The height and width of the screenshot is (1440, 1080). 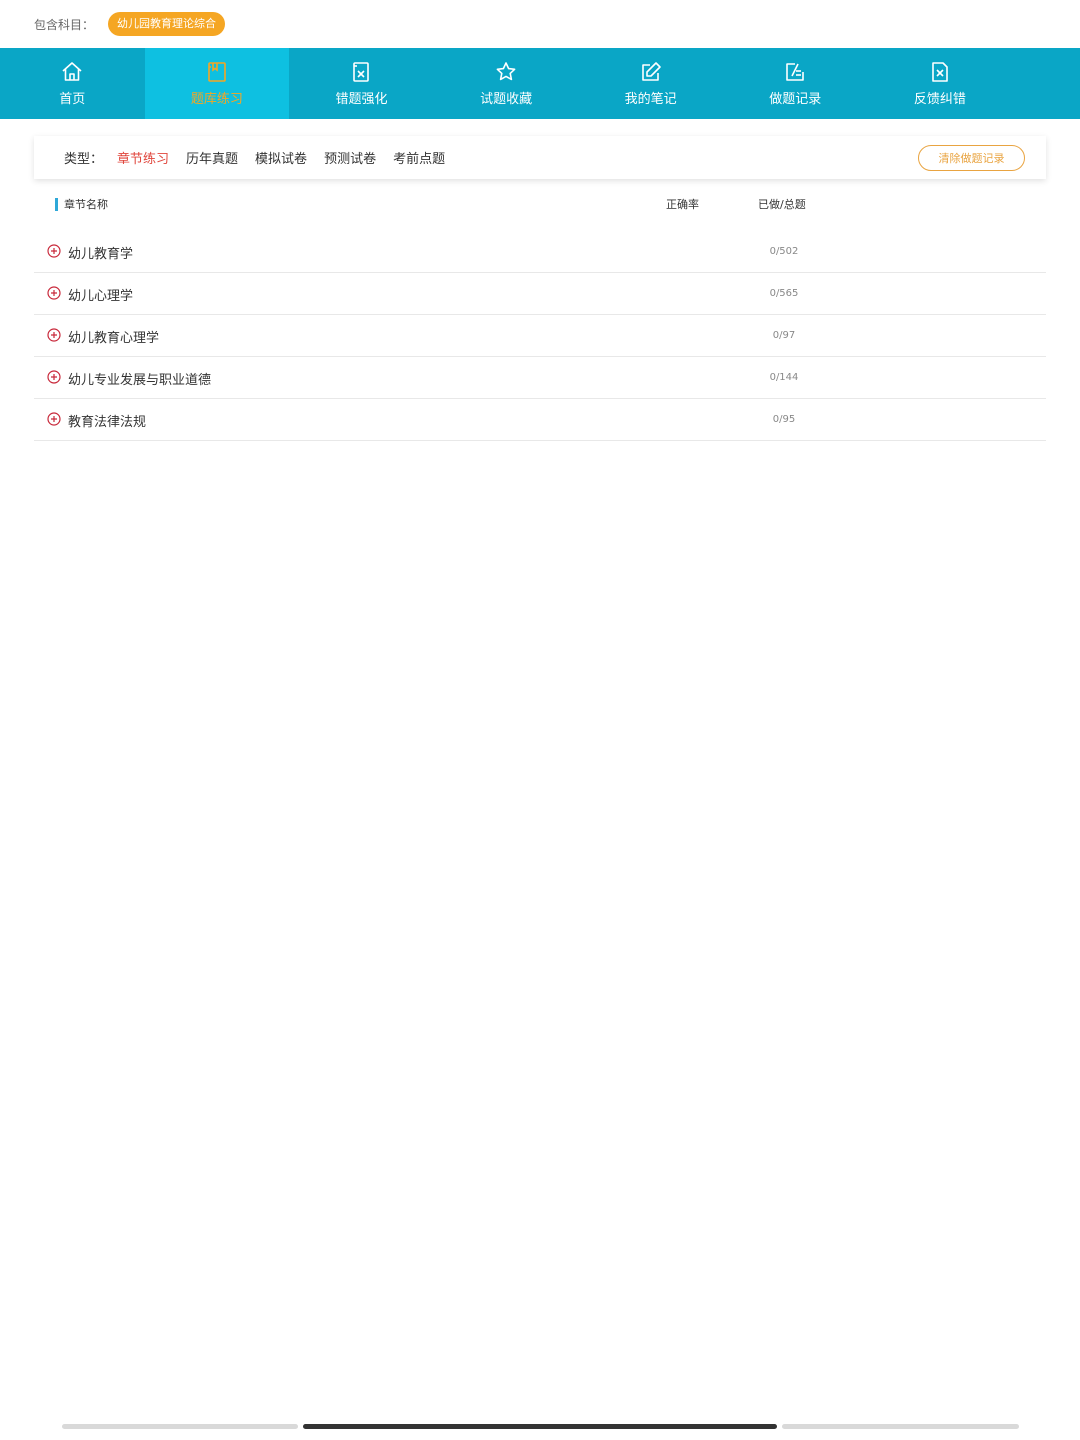 What do you see at coordinates (419, 157) in the screenshot?
I see `tab-pre-exam-points: 考前点题` at bounding box center [419, 157].